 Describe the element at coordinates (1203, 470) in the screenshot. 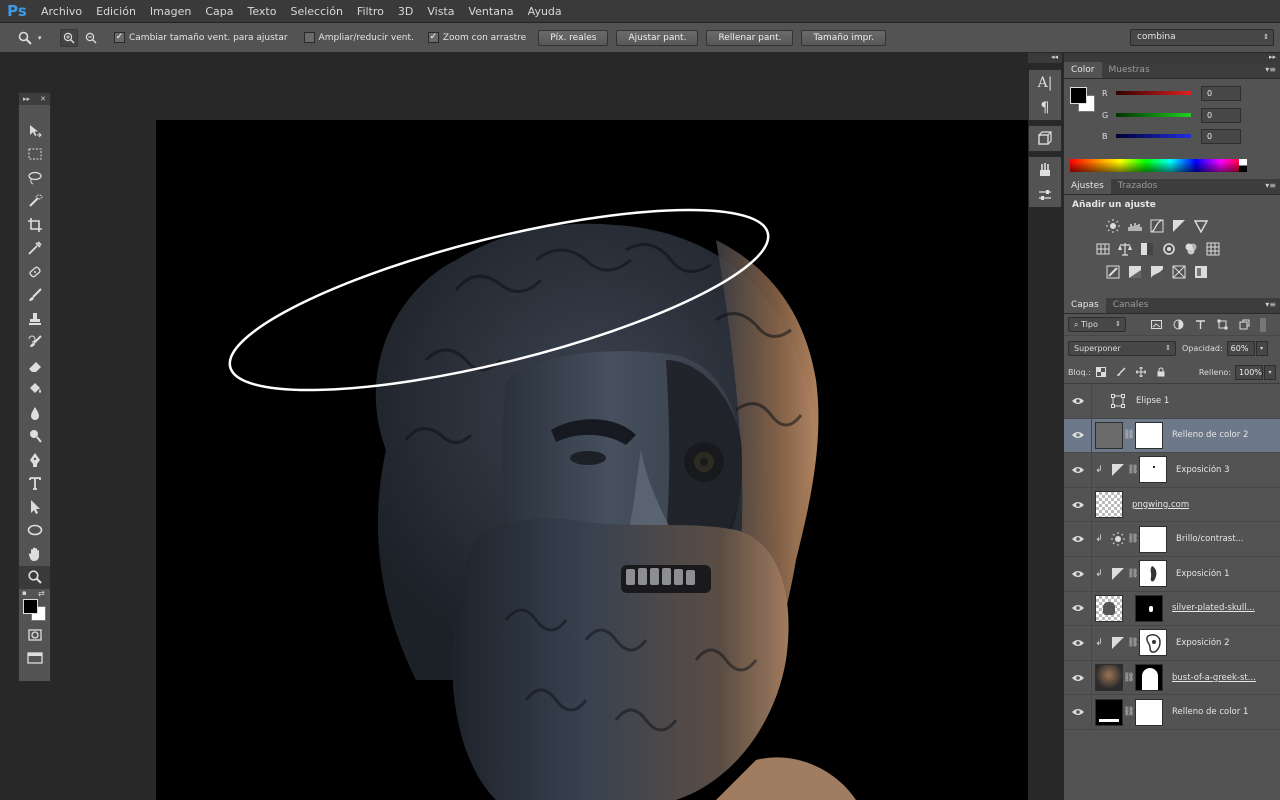

I see `layer-name: Exposición 3` at that location.